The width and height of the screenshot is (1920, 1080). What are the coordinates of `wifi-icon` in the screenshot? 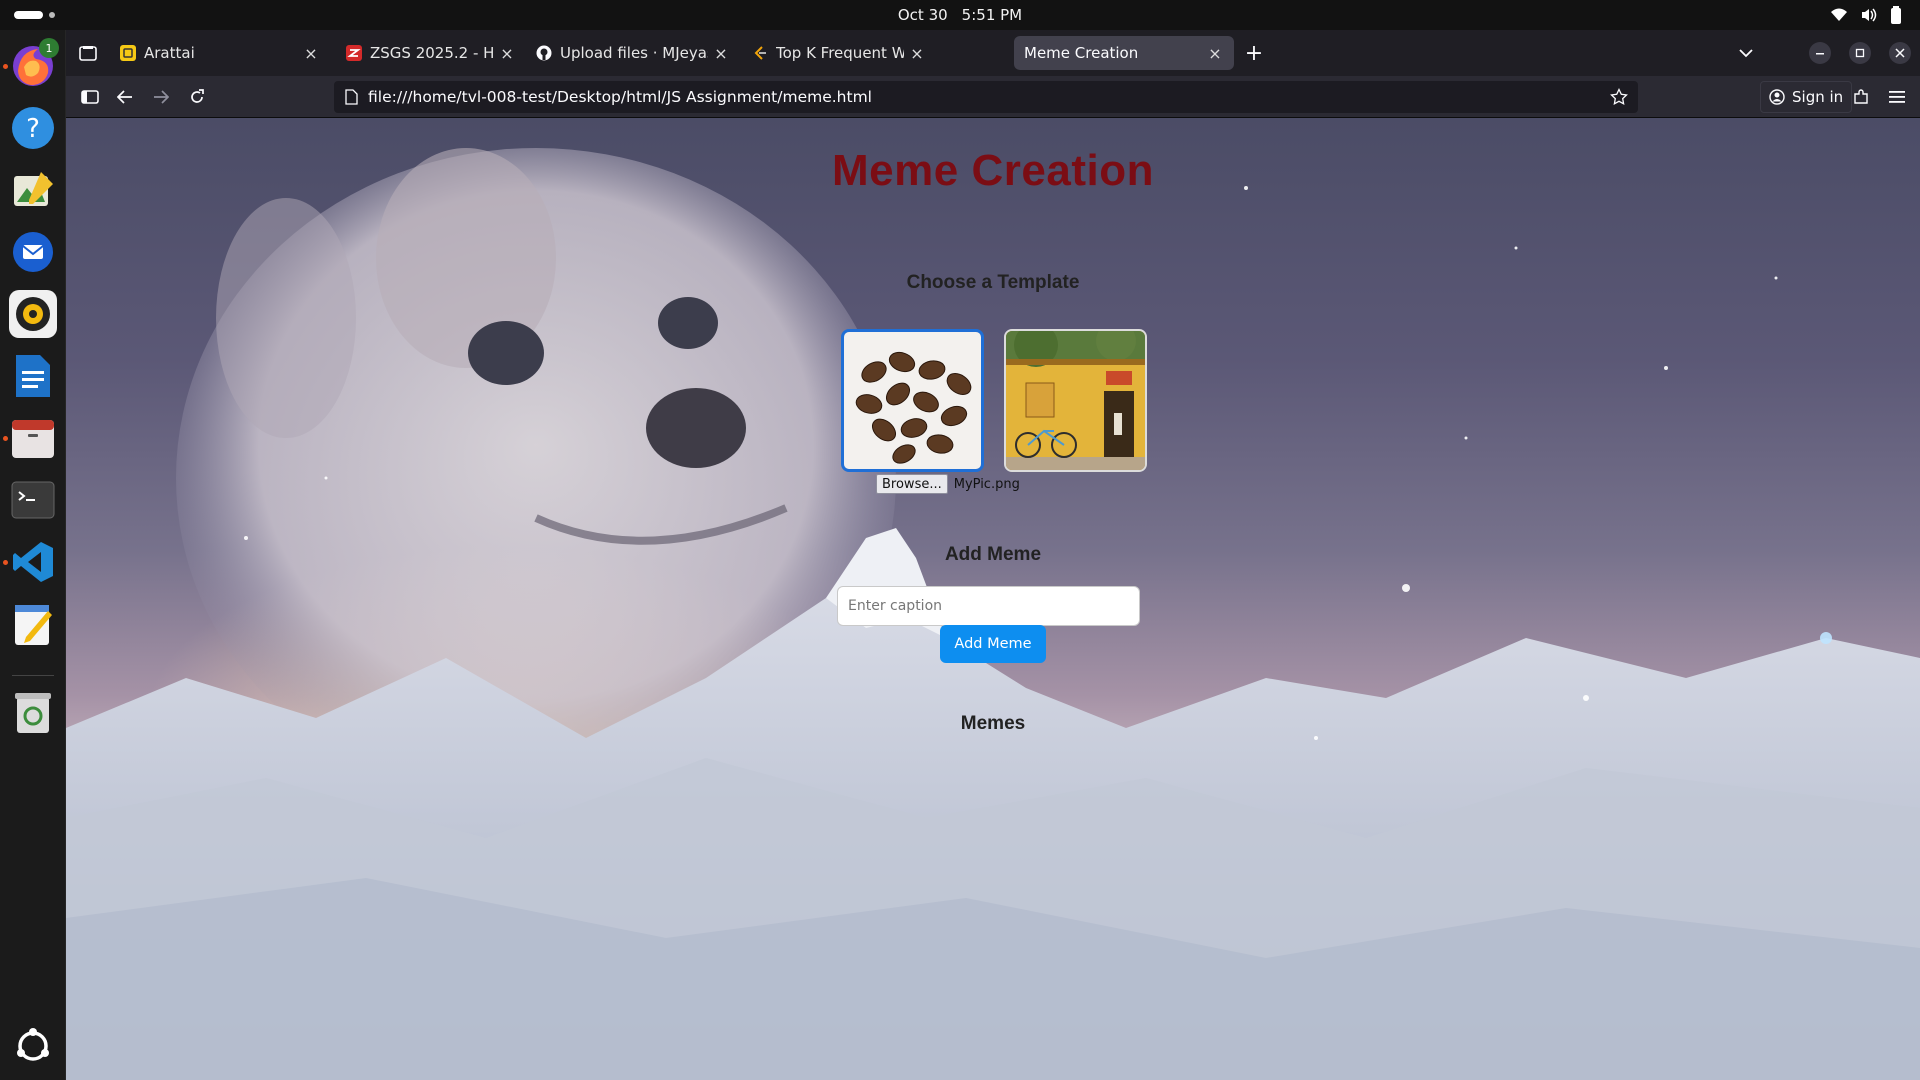 It's located at (1839, 14).